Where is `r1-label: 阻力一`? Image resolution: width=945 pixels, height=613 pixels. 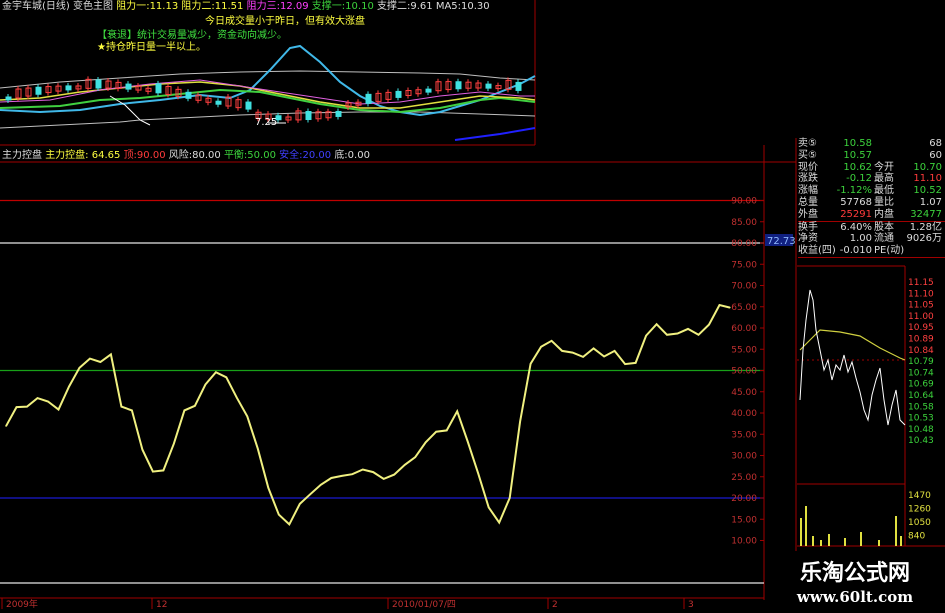 r1-label: 阻力一 is located at coordinates (131, 6).